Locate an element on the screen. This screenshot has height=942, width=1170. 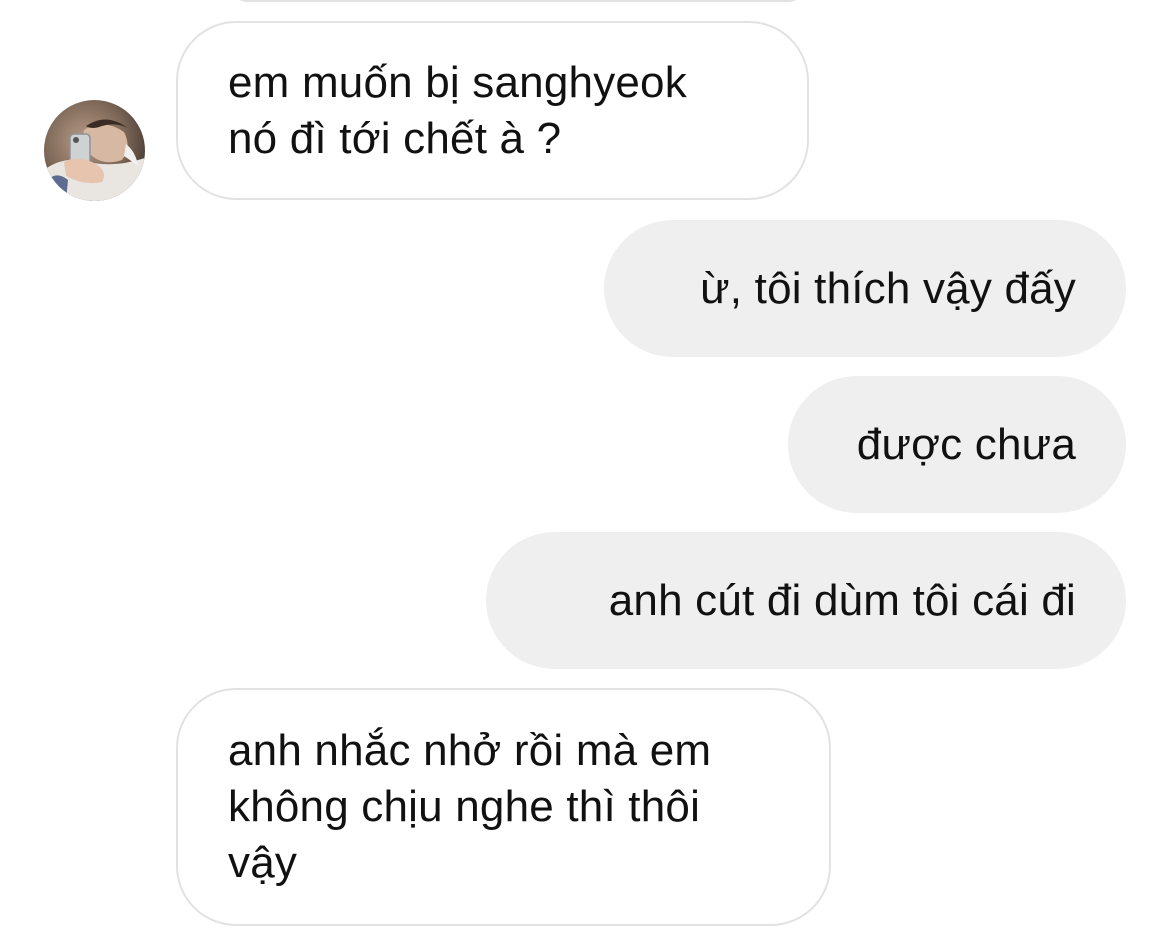
incoming-message-text: em muốn bị sanghyeok nó đì tới chết à ? is located at coordinates (457, 110).